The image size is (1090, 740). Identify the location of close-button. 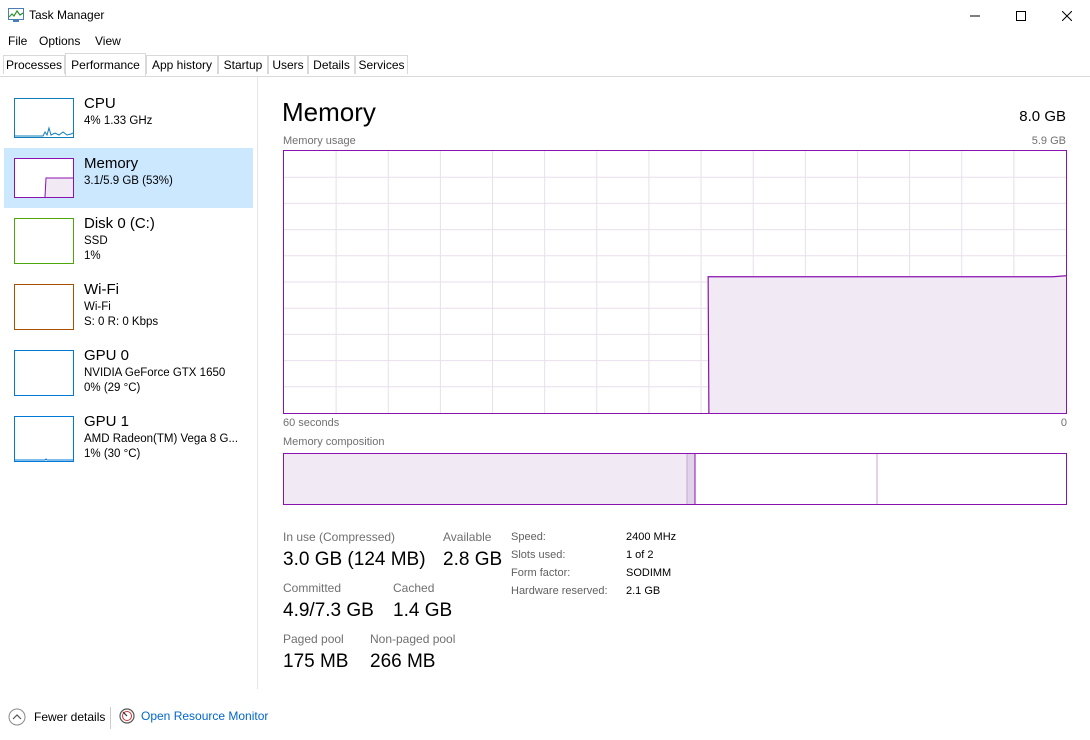
(1067, 15).